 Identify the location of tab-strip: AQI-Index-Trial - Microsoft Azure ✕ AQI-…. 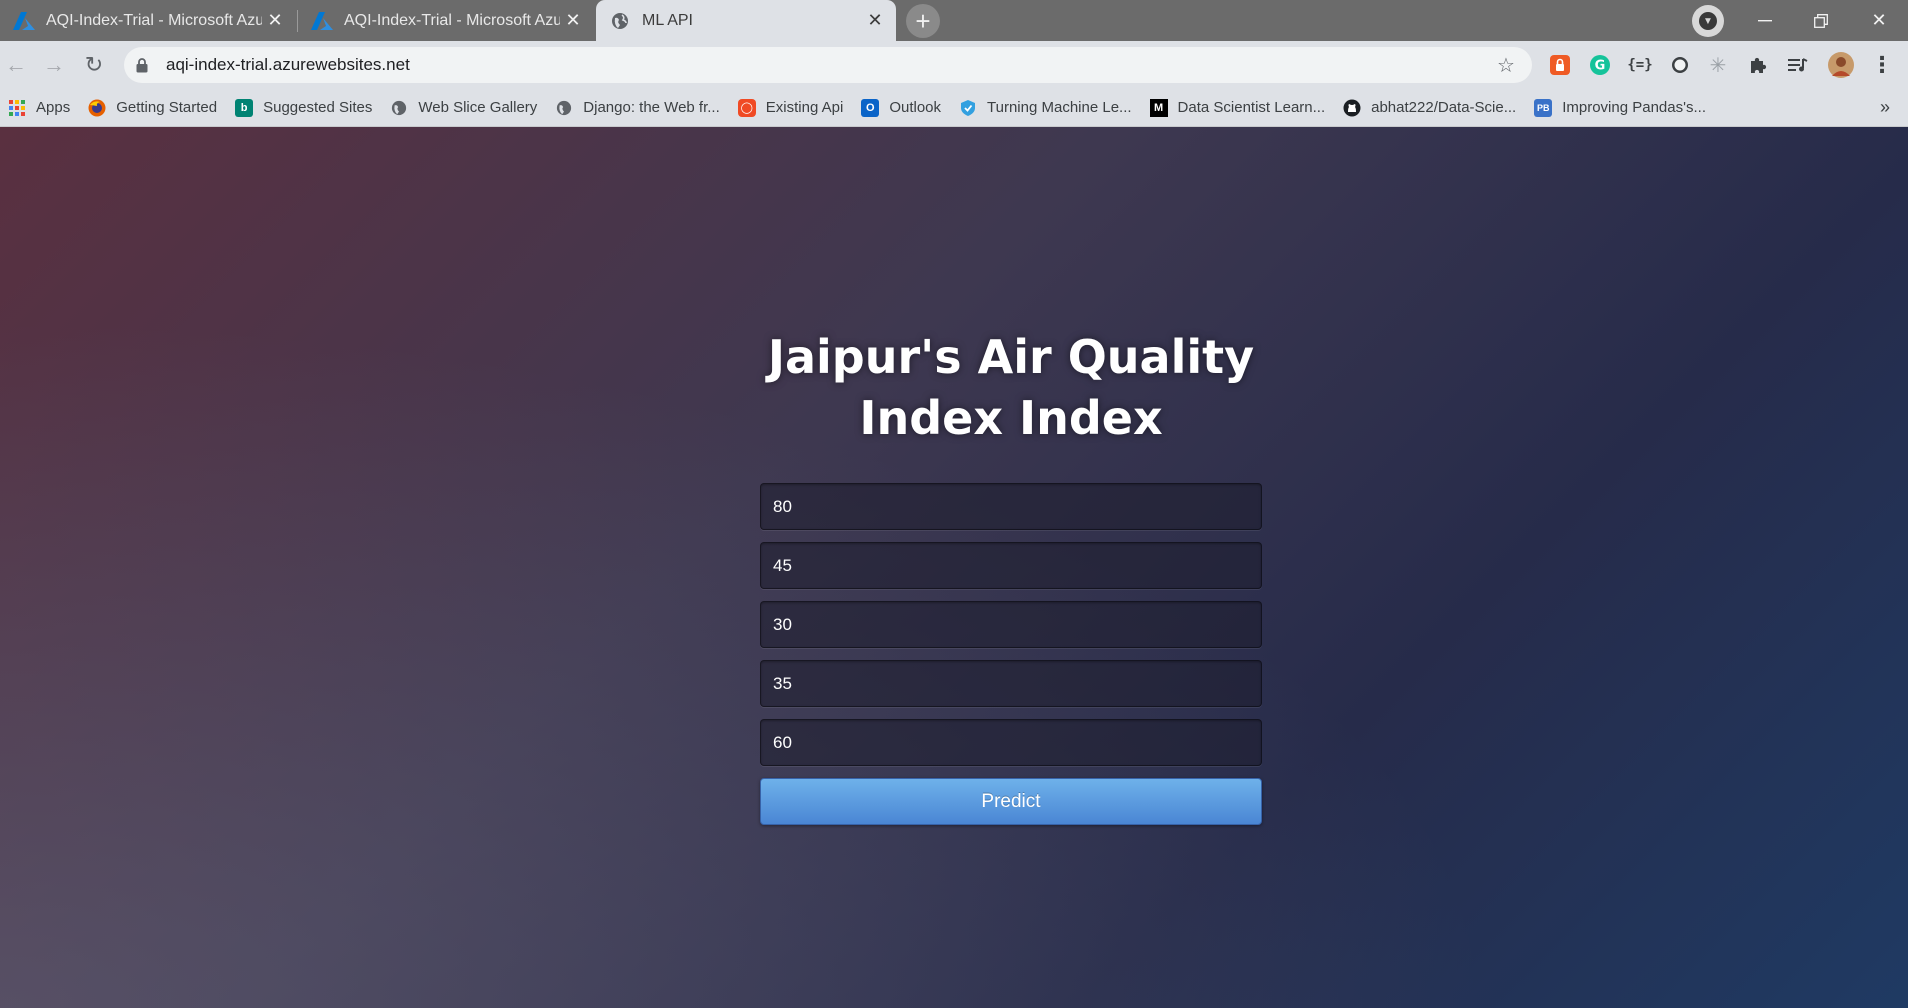
(954, 20).